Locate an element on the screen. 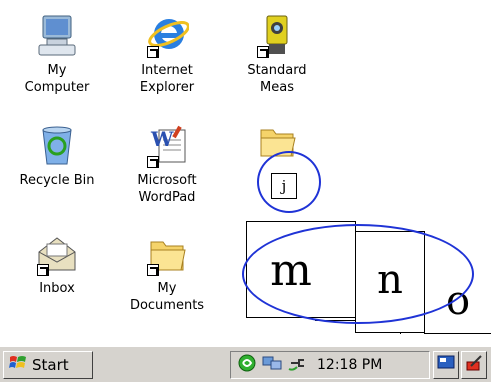 The height and width of the screenshot is (382, 491). desktop-icon-recycle-bin: Recycle Bin is located at coordinates (57, 156).